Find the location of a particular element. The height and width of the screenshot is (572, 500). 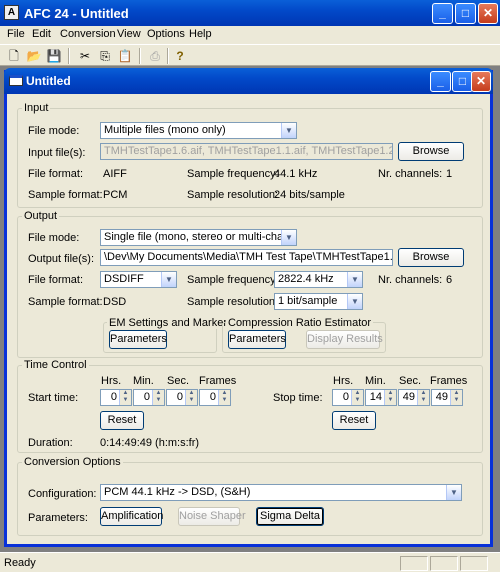

input-sample-frequency-value: 44.1 kHz is located at coordinates (296, 174).